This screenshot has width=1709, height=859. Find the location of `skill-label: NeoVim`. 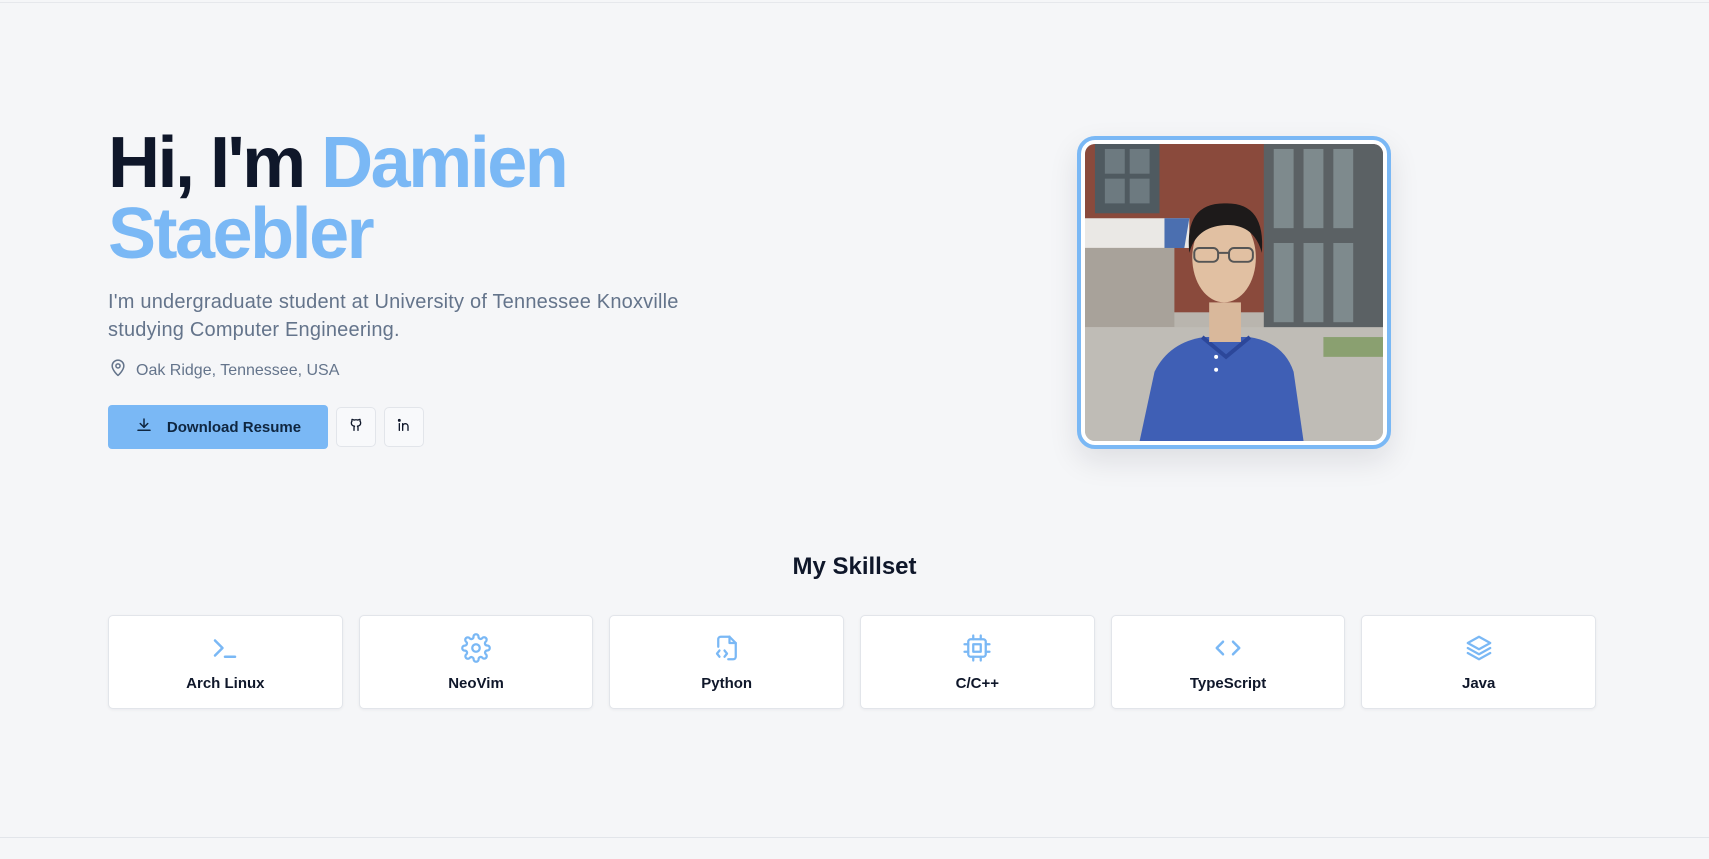

skill-label: NeoVim is located at coordinates (476, 683).